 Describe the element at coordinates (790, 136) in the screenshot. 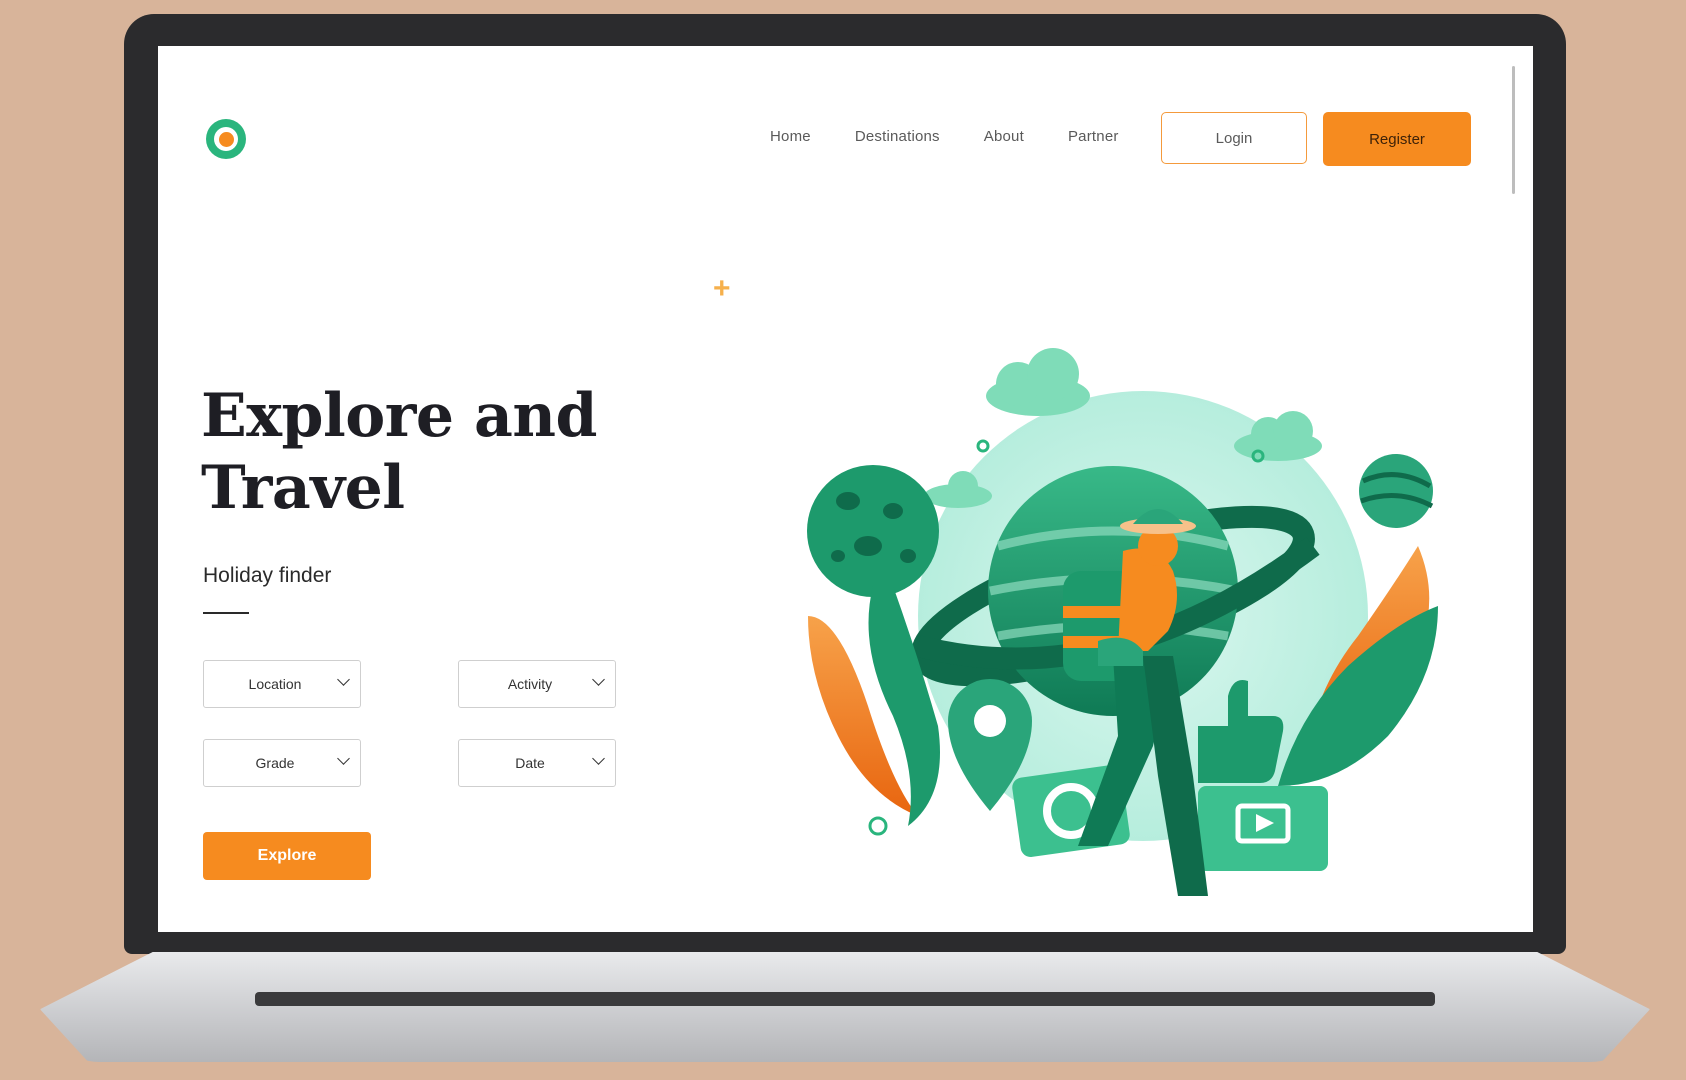

I see `nav-home: Home` at that location.